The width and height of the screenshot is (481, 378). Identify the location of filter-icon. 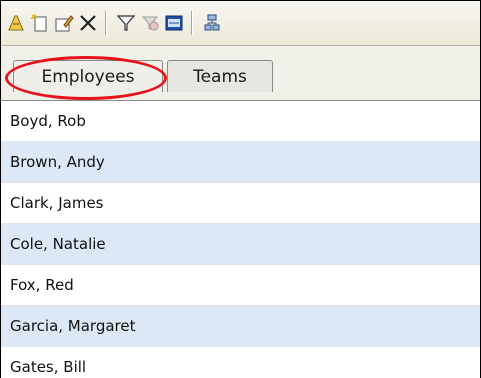
(126, 23).